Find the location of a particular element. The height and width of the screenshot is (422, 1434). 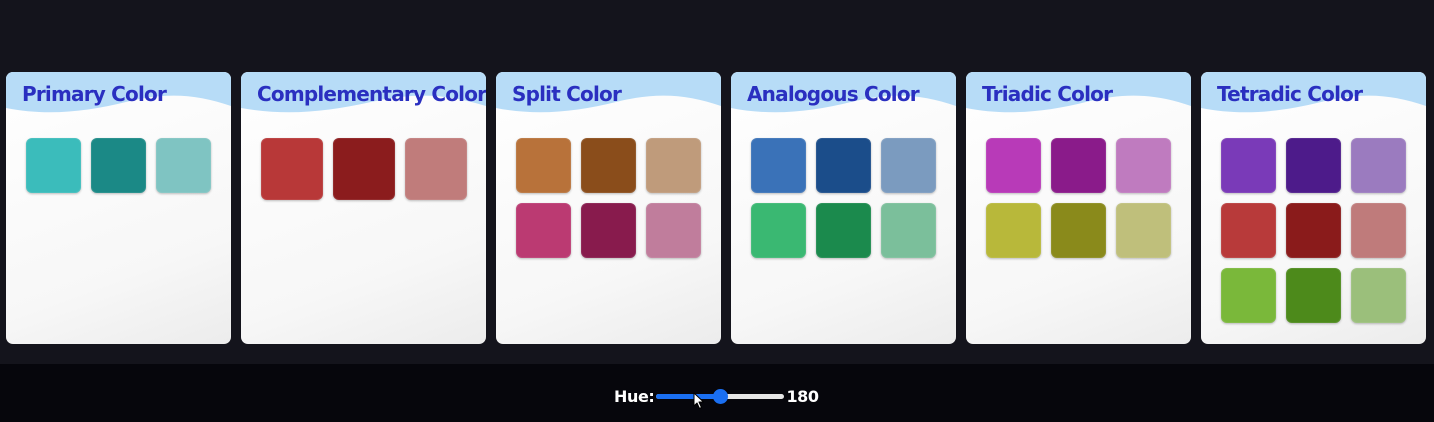

card-split-color: Split Color is located at coordinates (608, 208).